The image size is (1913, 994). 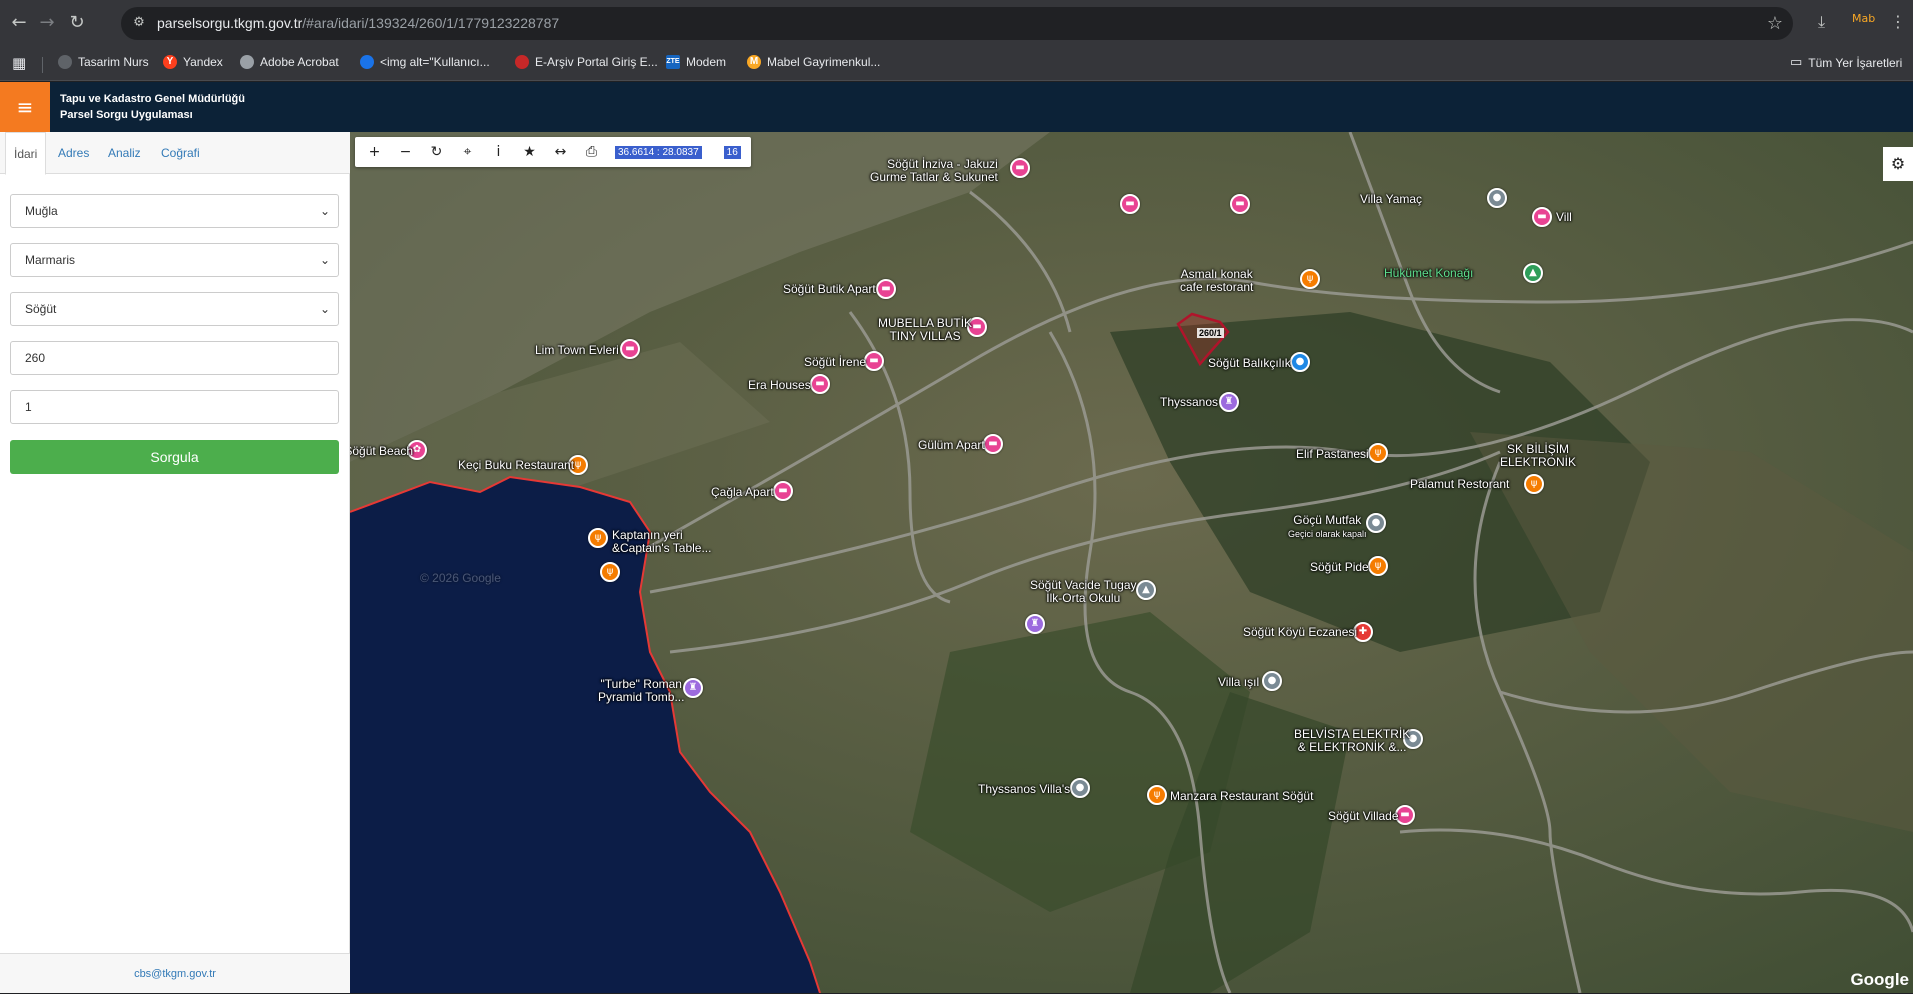 What do you see at coordinates (577, 350) in the screenshot?
I see `place-label: Lim Town Evleri` at bounding box center [577, 350].